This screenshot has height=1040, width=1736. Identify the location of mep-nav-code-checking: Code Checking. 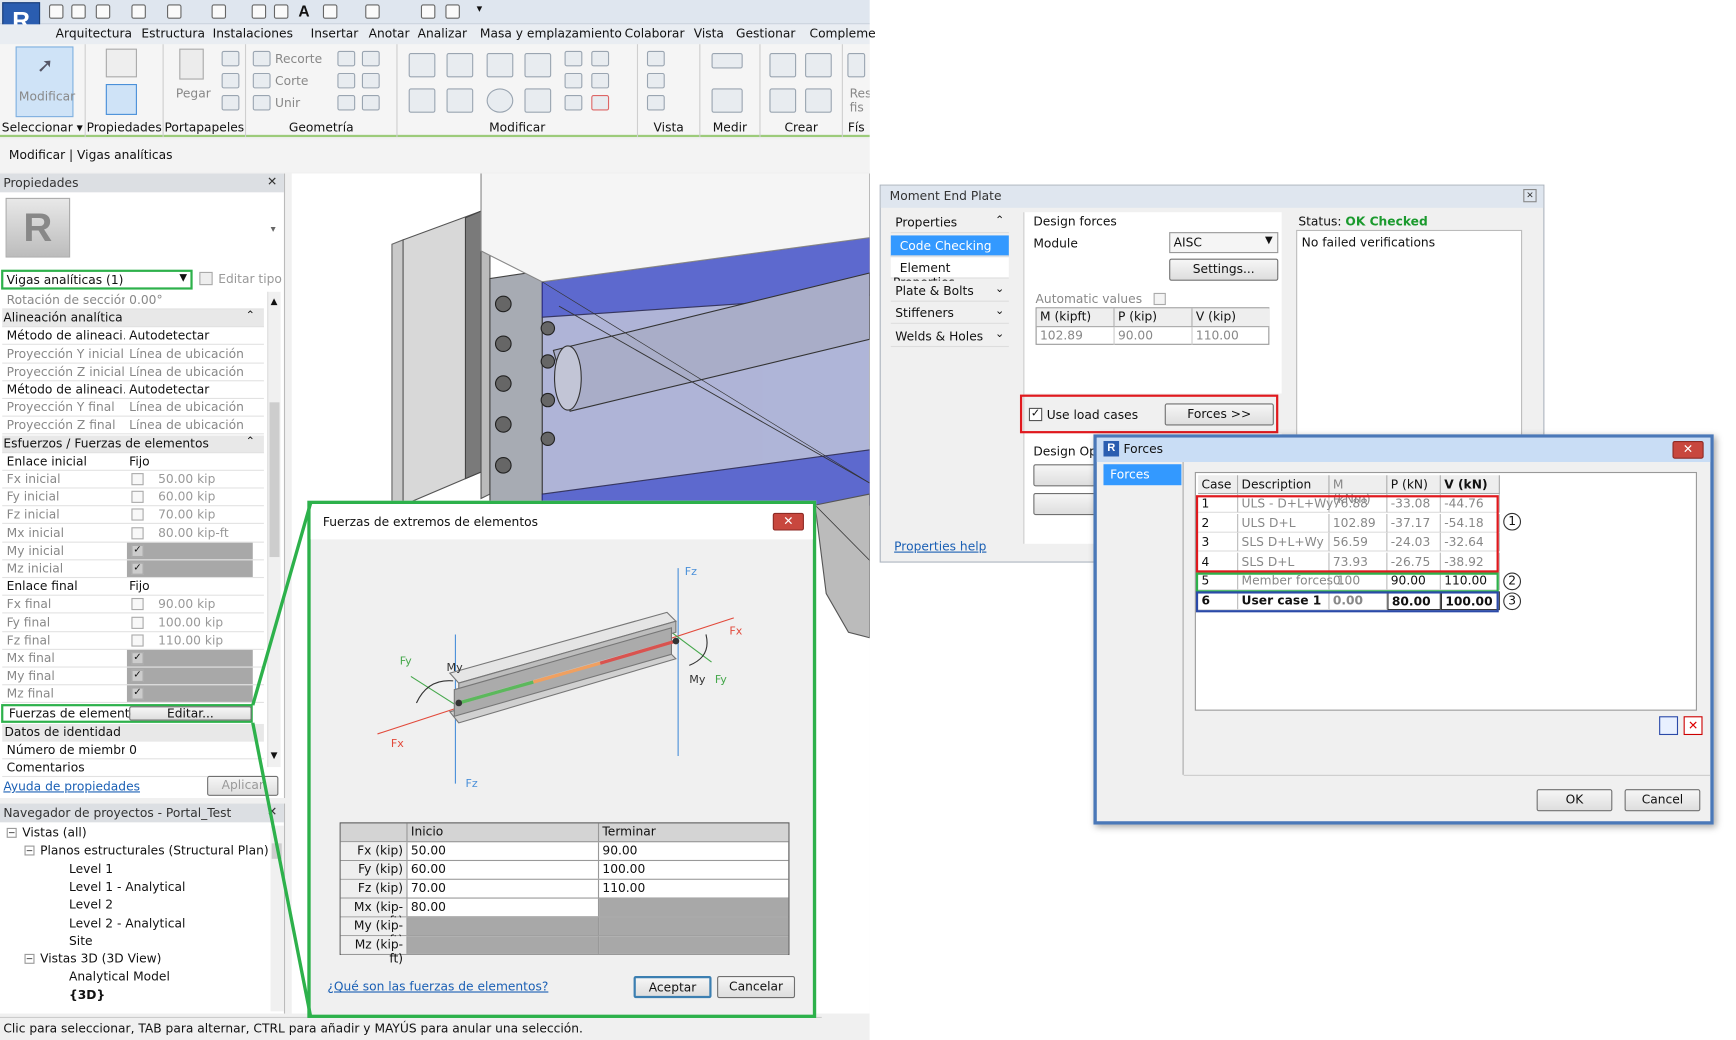
(949, 245).